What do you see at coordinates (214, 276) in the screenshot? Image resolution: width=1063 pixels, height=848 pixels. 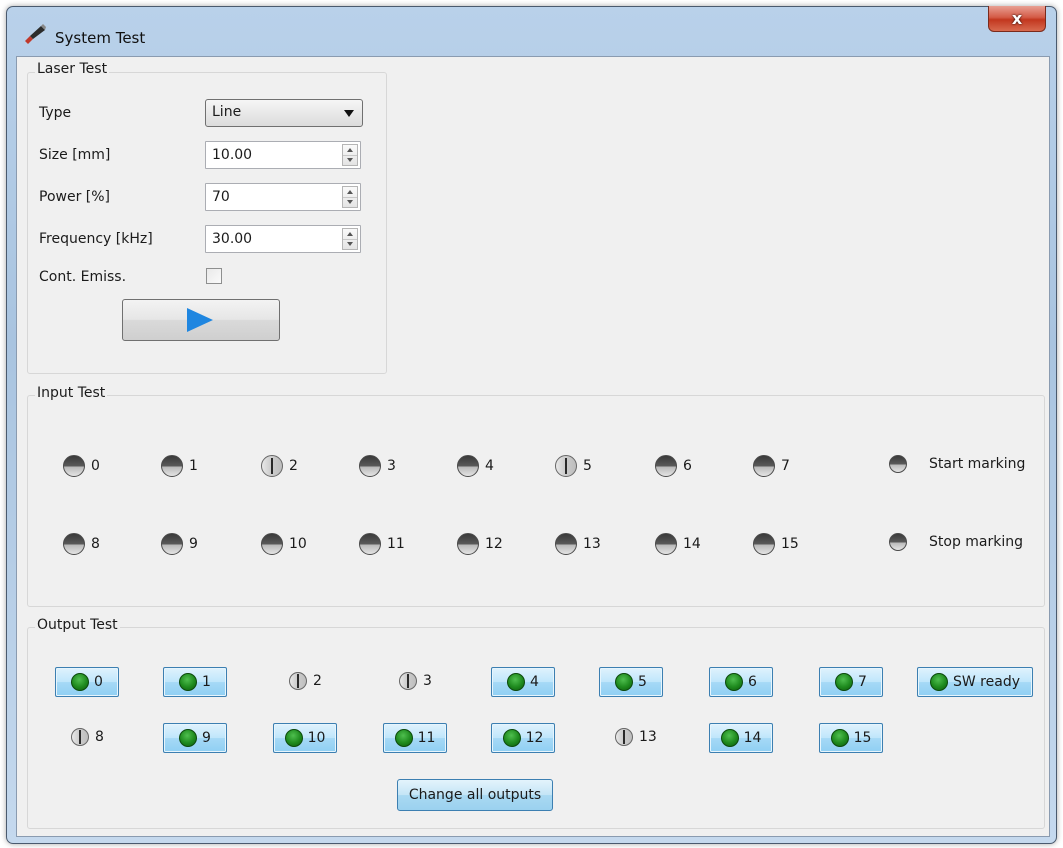 I see `cont-emiss-checkbox` at bounding box center [214, 276].